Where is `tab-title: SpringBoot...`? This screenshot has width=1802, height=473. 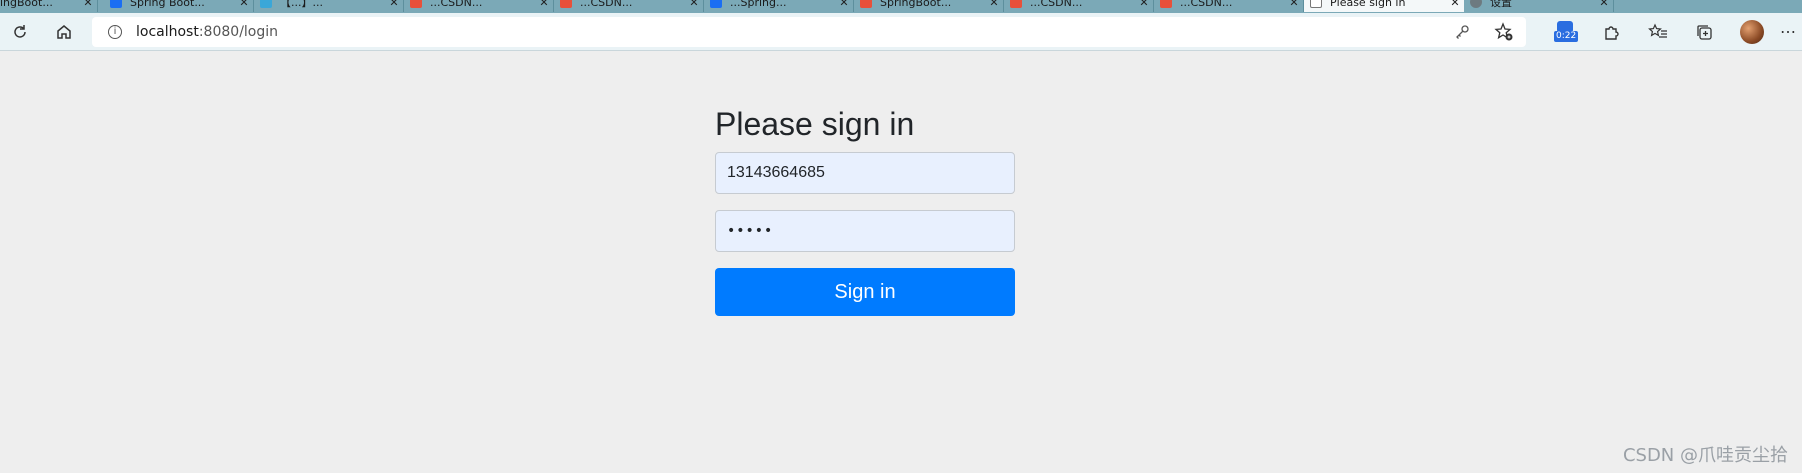
tab-title: SpringBoot... is located at coordinates (916, 4).